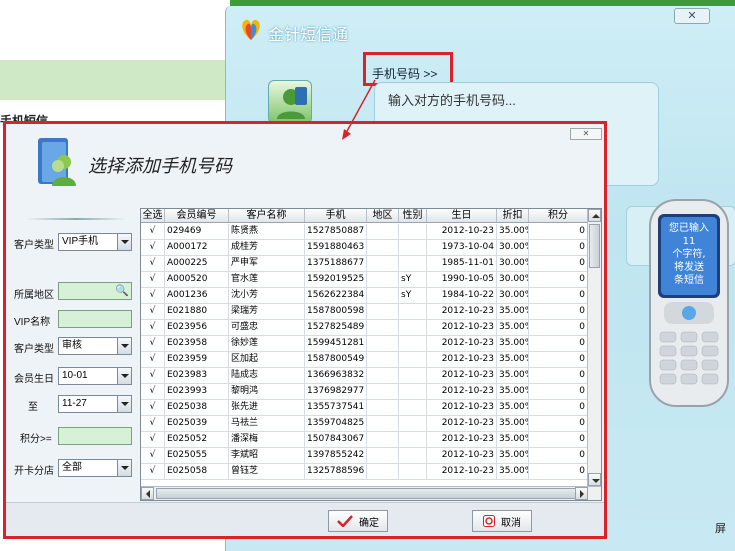 The width and height of the screenshot is (735, 551). I want to click on vip-name-input, so click(95, 319).